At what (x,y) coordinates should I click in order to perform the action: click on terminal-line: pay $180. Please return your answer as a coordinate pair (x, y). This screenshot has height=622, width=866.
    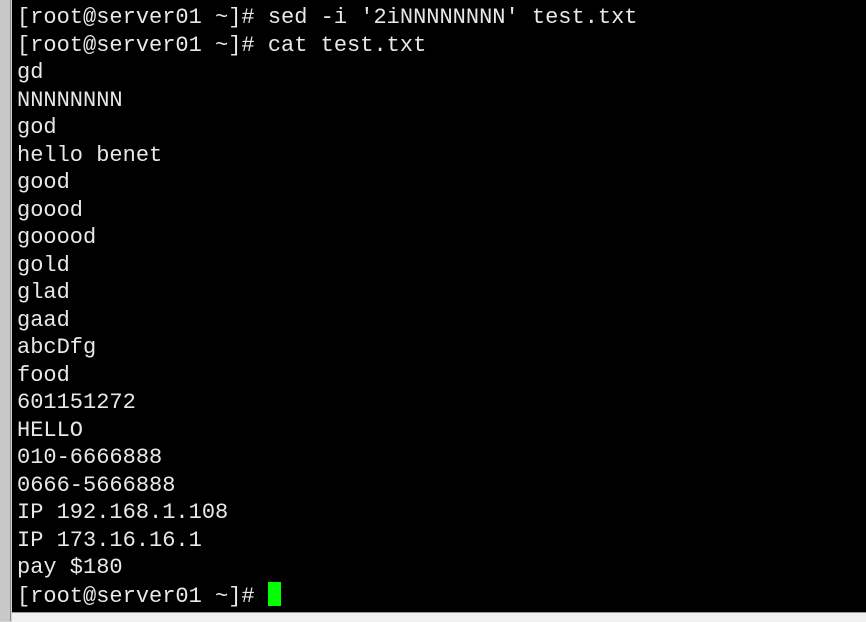
    Looking at the image, I should click on (70, 567).